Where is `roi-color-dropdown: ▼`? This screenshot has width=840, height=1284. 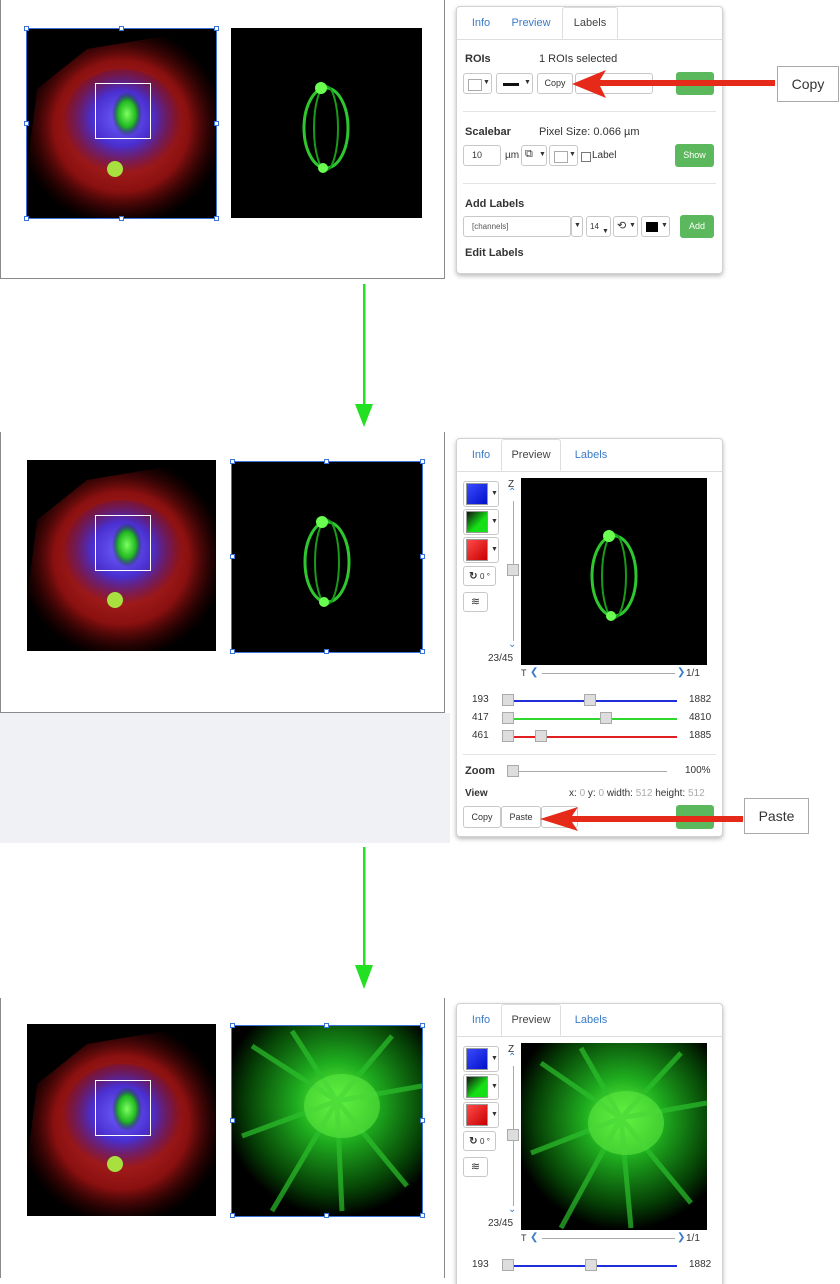 roi-color-dropdown: ▼ is located at coordinates (477, 83).